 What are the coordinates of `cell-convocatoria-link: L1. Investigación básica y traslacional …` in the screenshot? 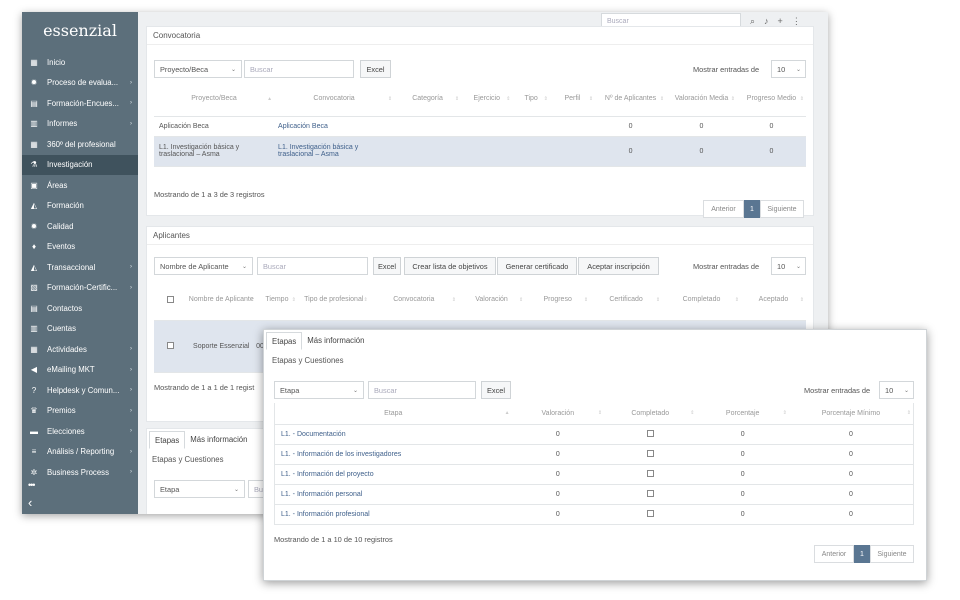 It's located at (334, 151).